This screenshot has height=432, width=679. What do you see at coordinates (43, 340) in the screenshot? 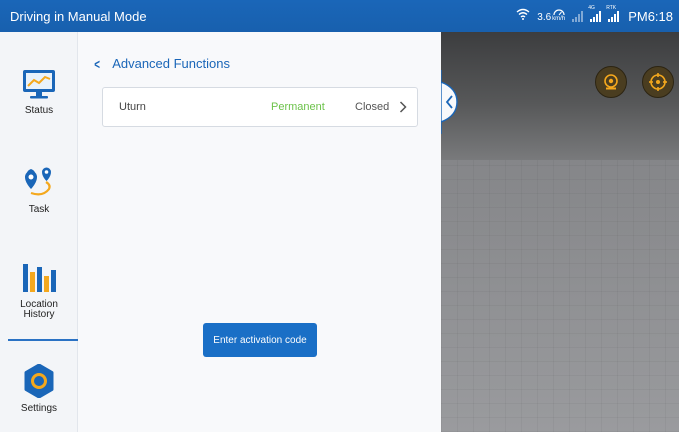
I see `sidebar-divider` at bounding box center [43, 340].